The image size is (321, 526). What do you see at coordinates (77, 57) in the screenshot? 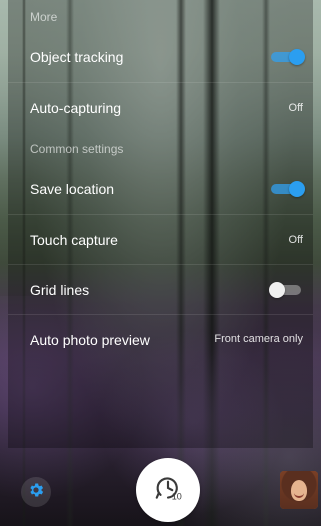
I see `setting-label: Object tracking` at bounding box center [77, 57].